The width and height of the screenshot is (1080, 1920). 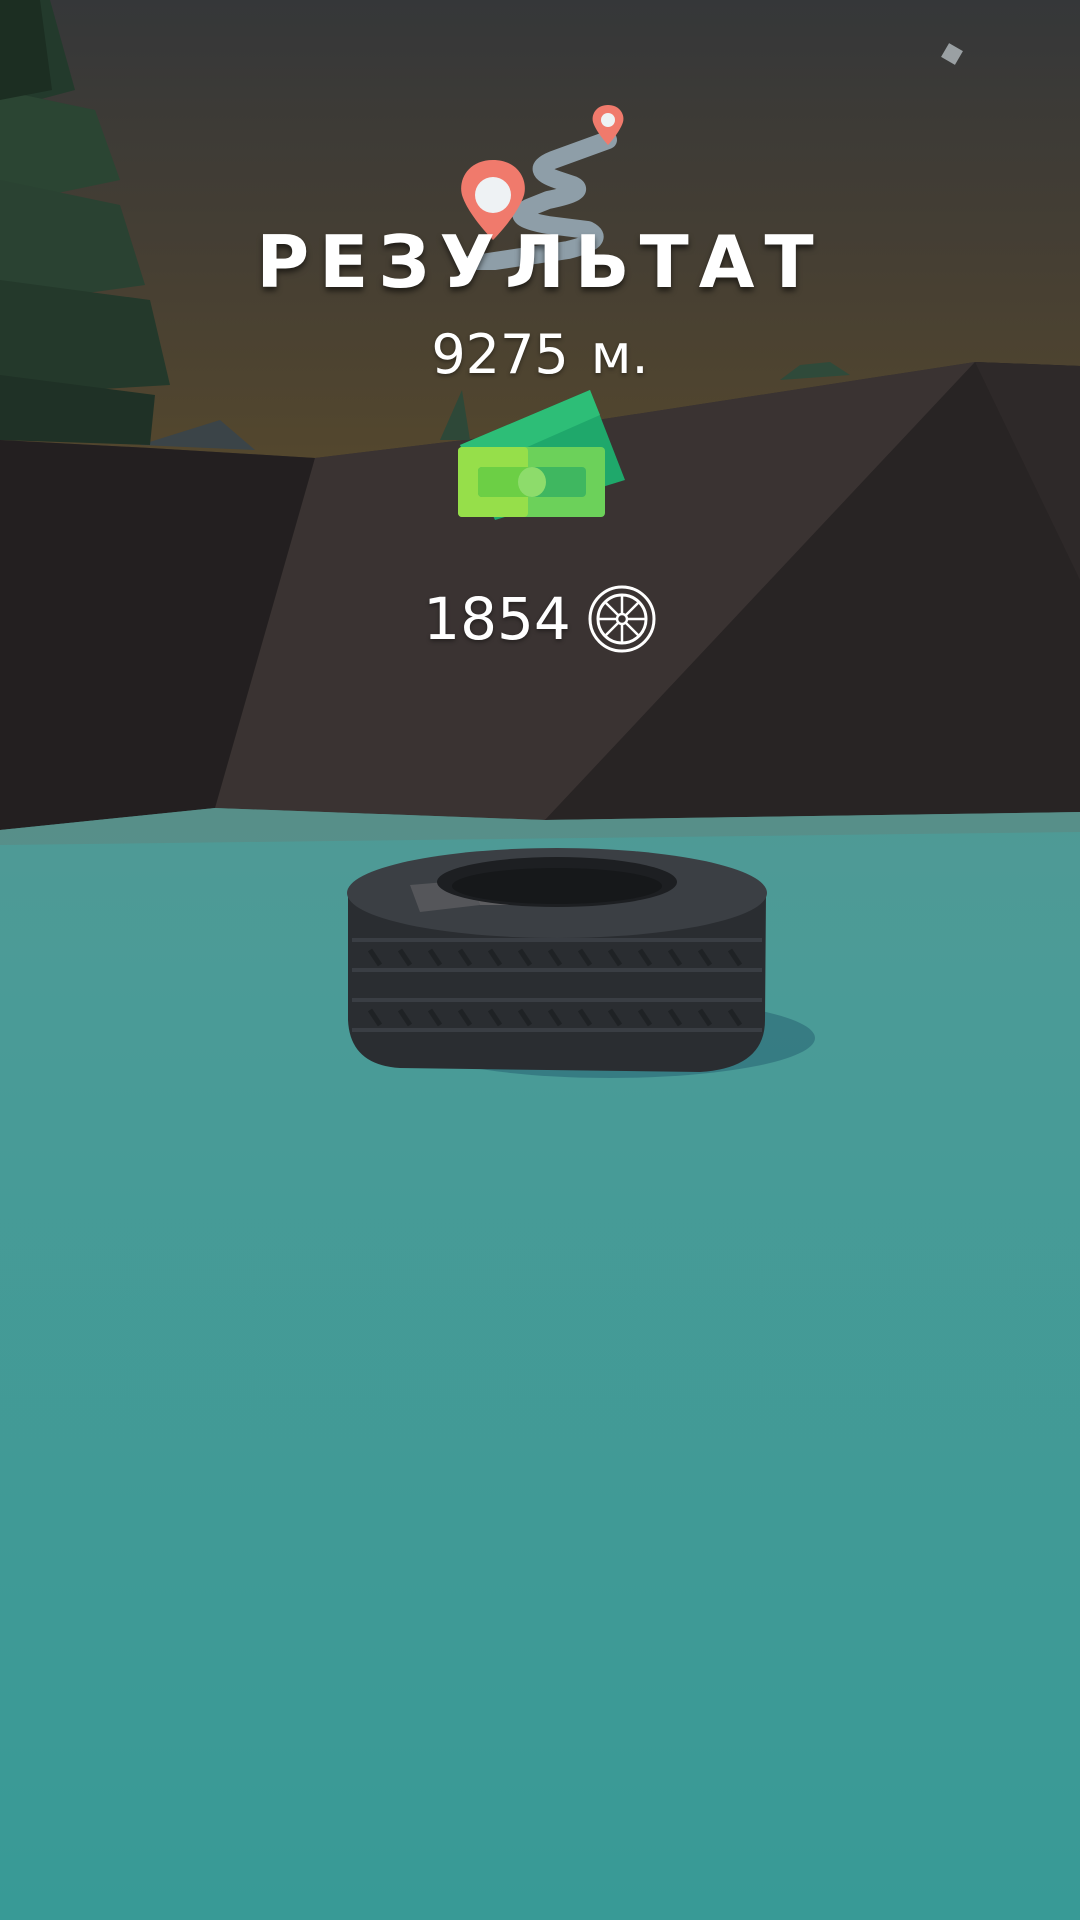 What do you see at coordinates (497, 619) in the screenshot?
I see `coins-value: 1854` at bounding box center [497, 619].